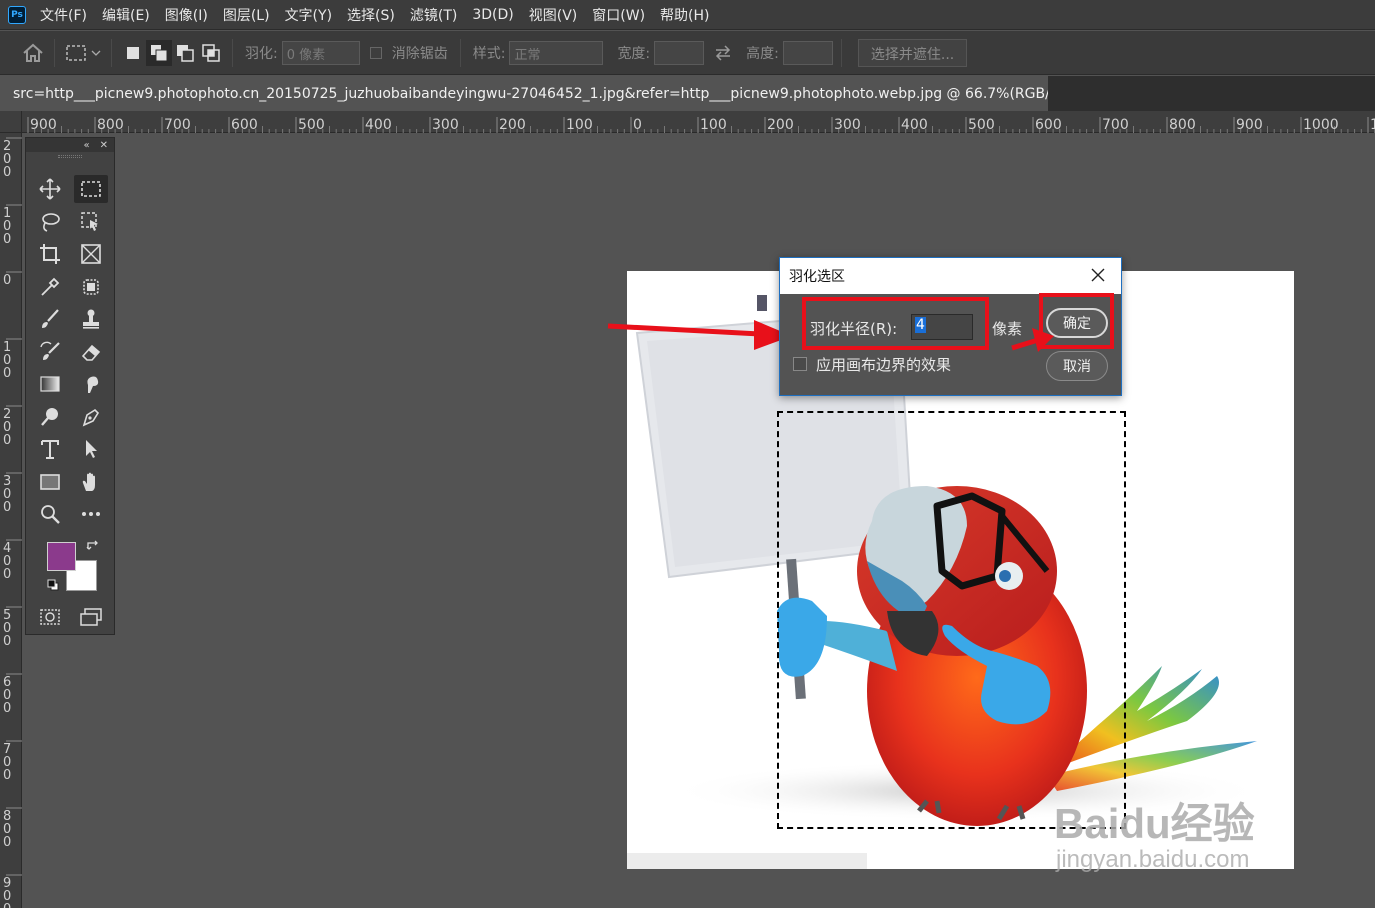  What do you see at coordinates (70, 156) in the screenshot?
I see `panel-grip` at bounding box center [70, 156].